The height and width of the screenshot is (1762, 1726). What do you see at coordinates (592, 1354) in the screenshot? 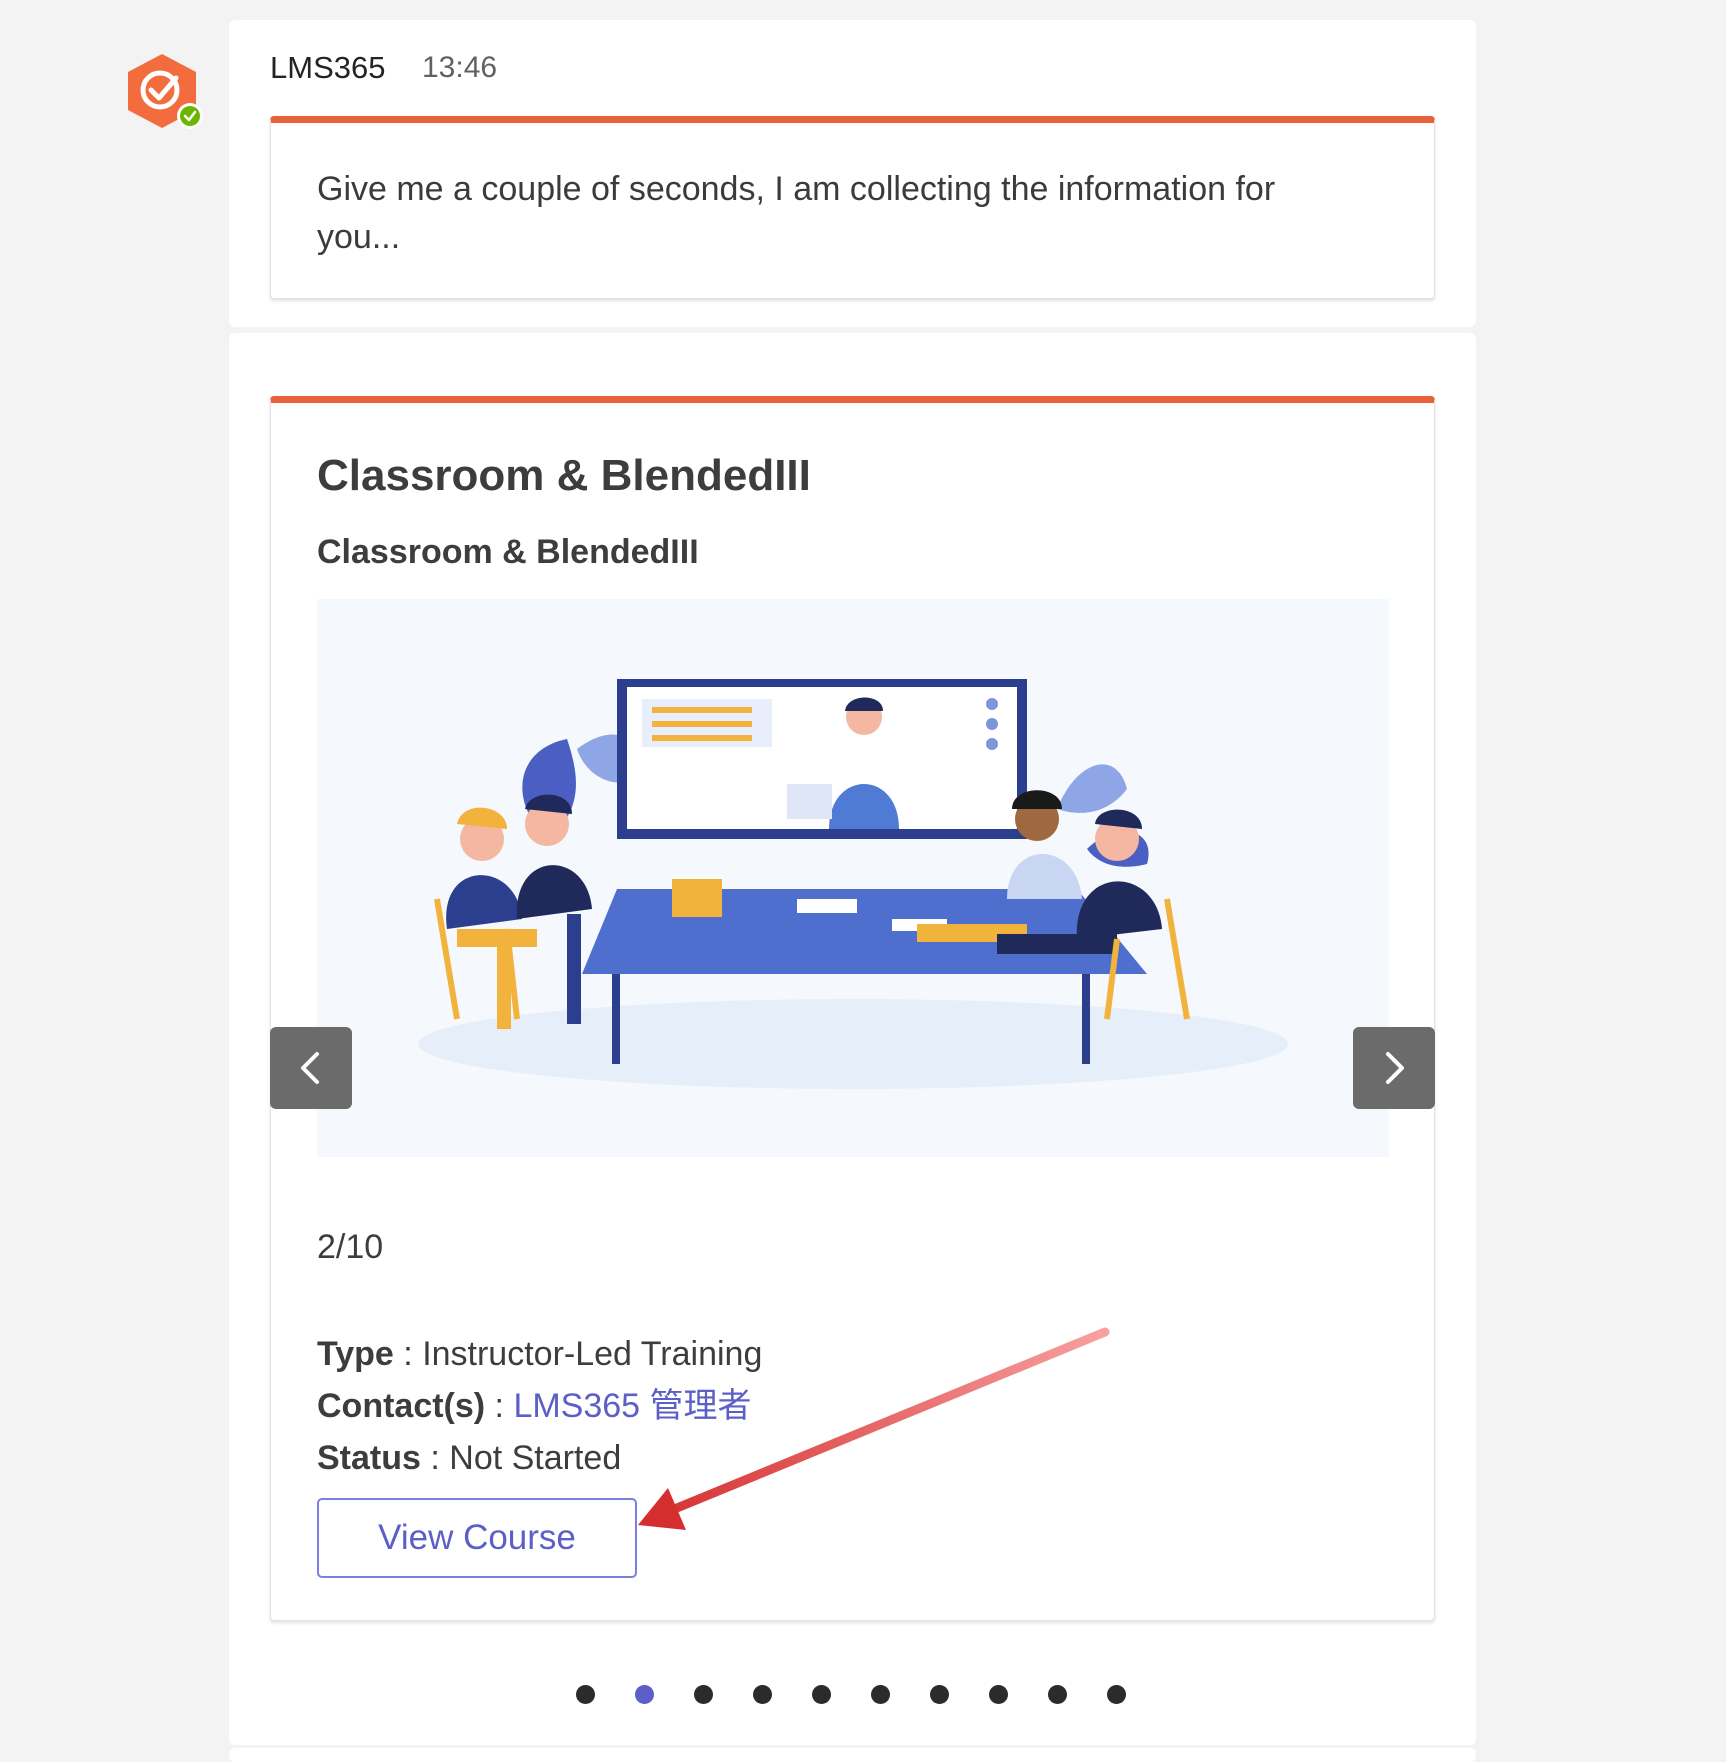
I see `type-value: Instructor-Led Training` at bounding box center [592, 1354].